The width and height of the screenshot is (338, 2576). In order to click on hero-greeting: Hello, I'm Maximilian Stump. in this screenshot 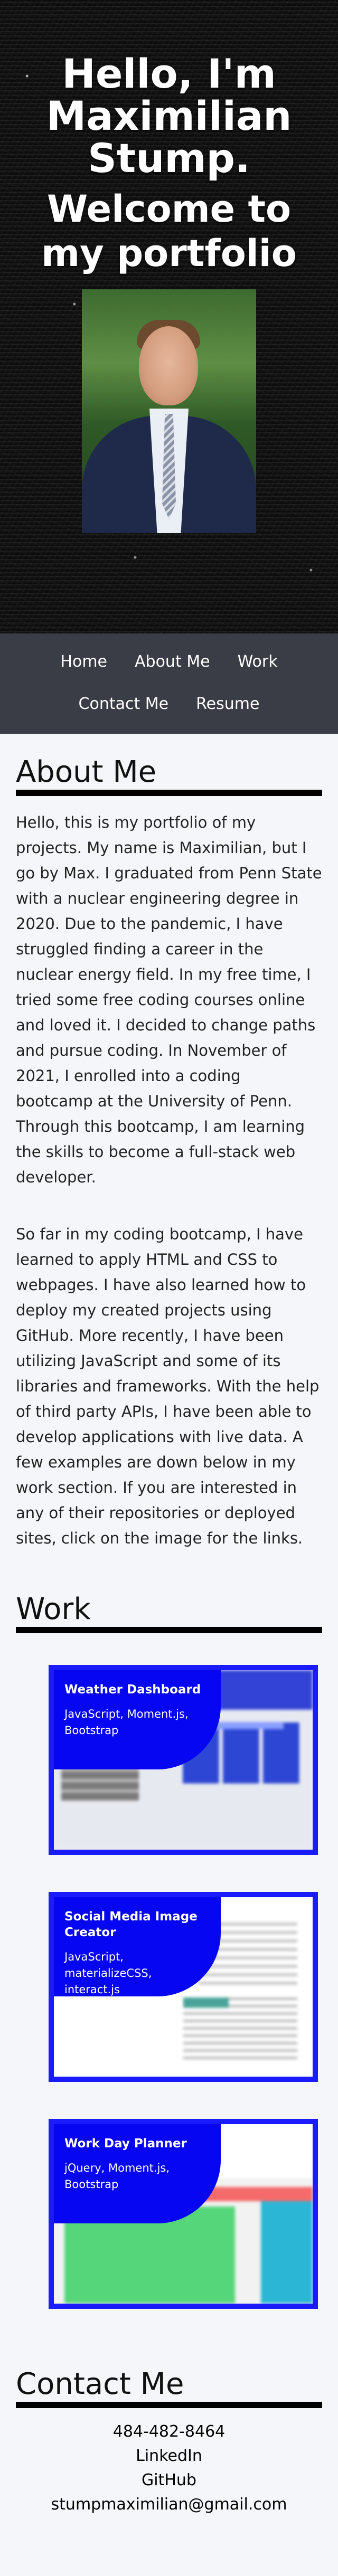, I will do `click(169, 116)`.